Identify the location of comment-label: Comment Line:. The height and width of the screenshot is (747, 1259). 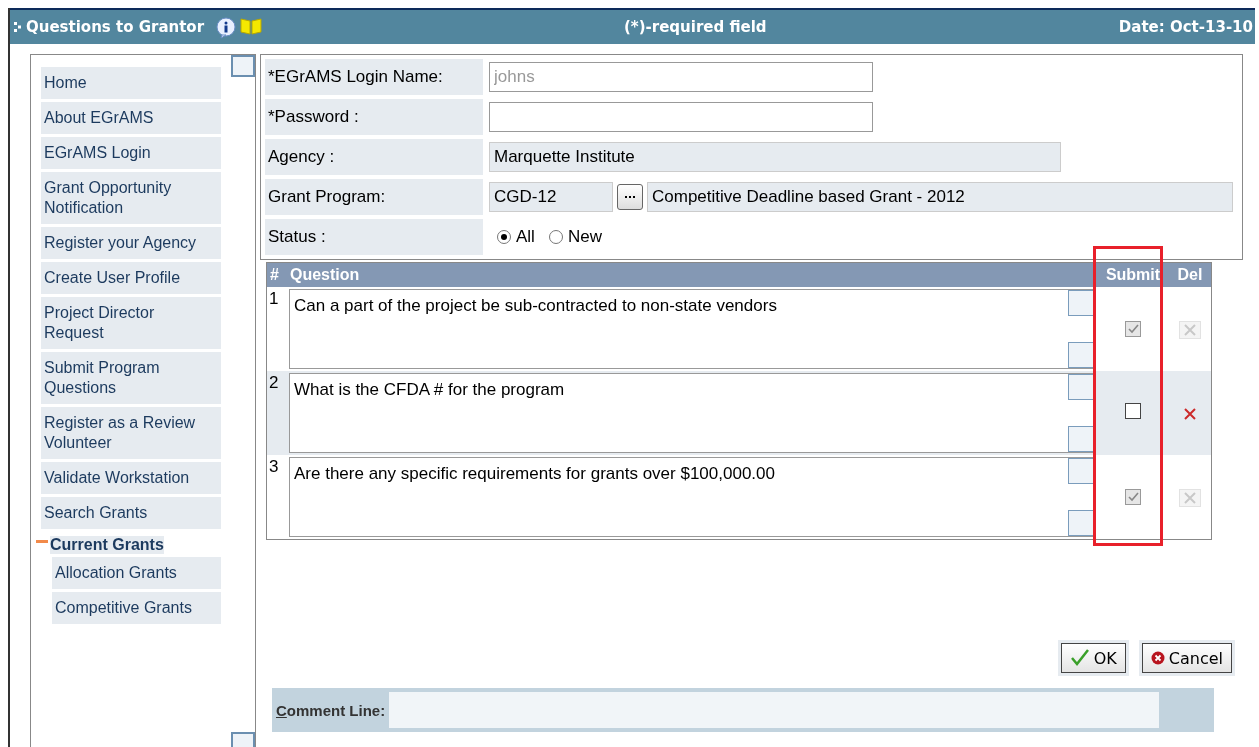
(331, 710).